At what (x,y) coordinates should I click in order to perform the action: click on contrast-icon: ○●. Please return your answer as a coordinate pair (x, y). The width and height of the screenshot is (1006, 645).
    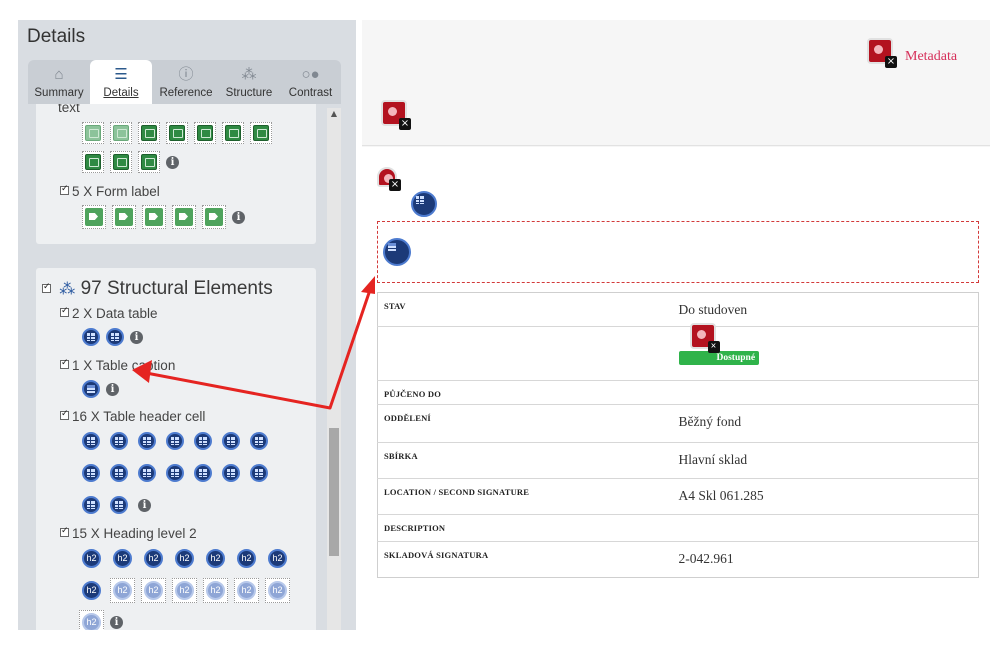
    Looking at the image, I should click on (310, 74).